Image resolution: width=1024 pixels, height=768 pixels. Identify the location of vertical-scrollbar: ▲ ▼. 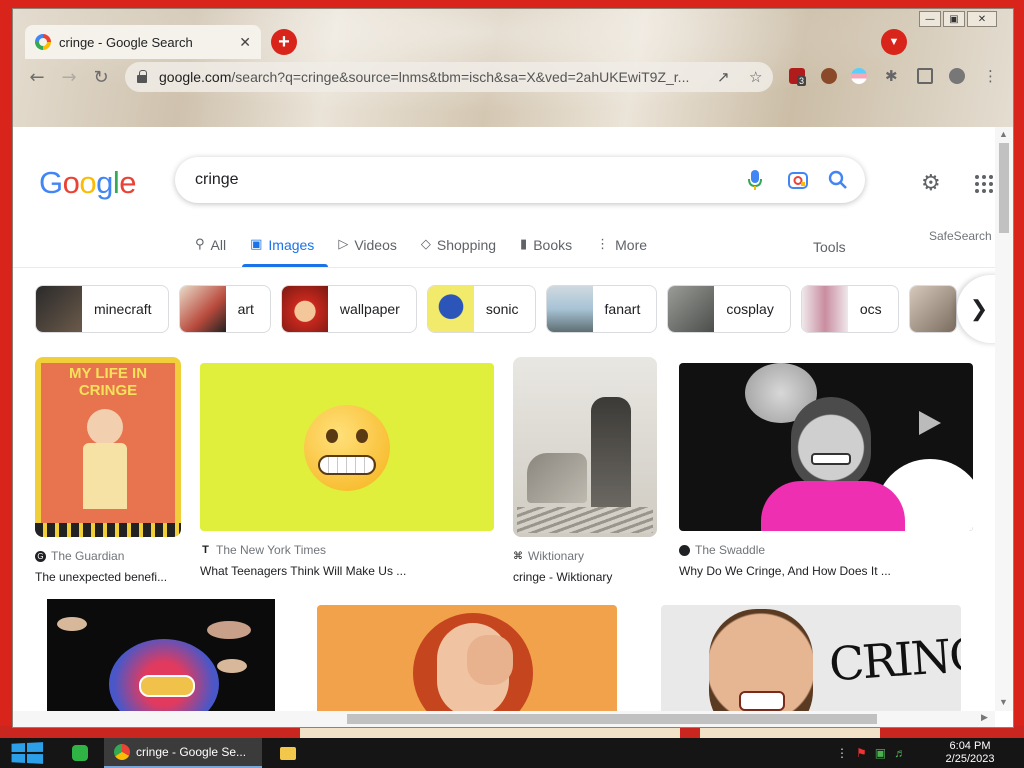
(1004, 419).